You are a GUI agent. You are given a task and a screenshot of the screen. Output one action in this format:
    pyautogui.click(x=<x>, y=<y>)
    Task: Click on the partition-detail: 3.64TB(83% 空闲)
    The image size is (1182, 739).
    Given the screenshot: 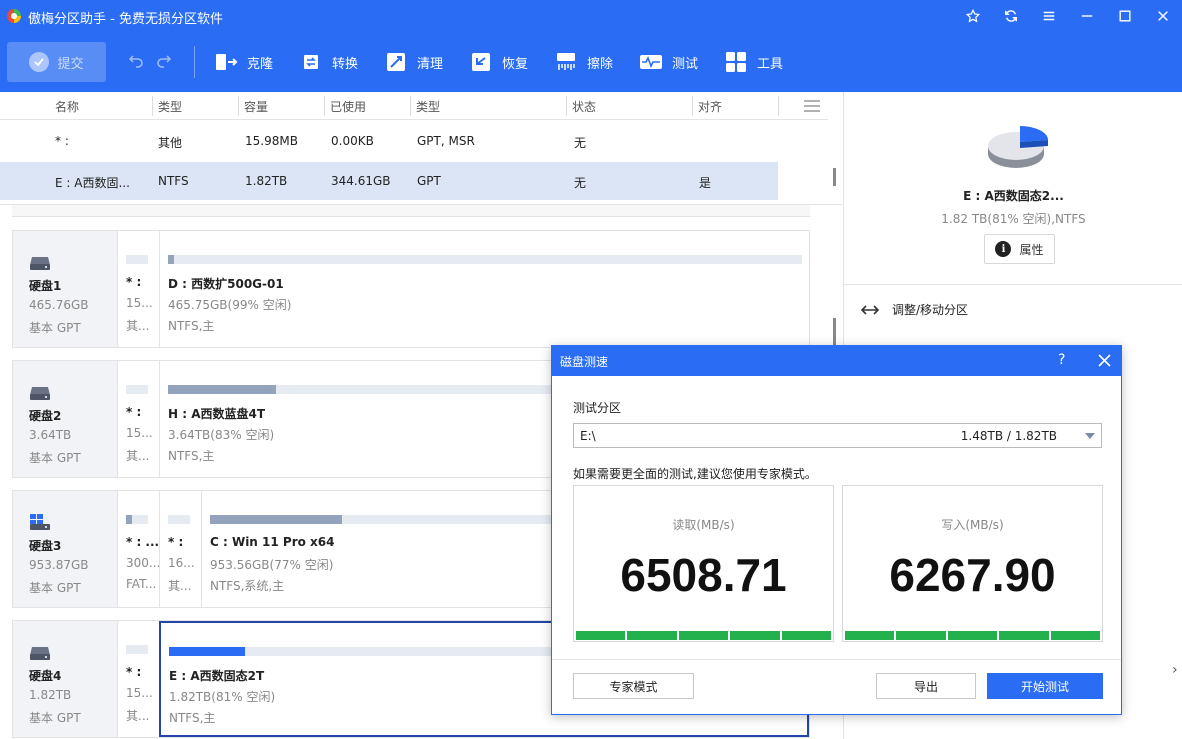 What is the action you would take?
    pyautogui.click(x=221, y=435)
    